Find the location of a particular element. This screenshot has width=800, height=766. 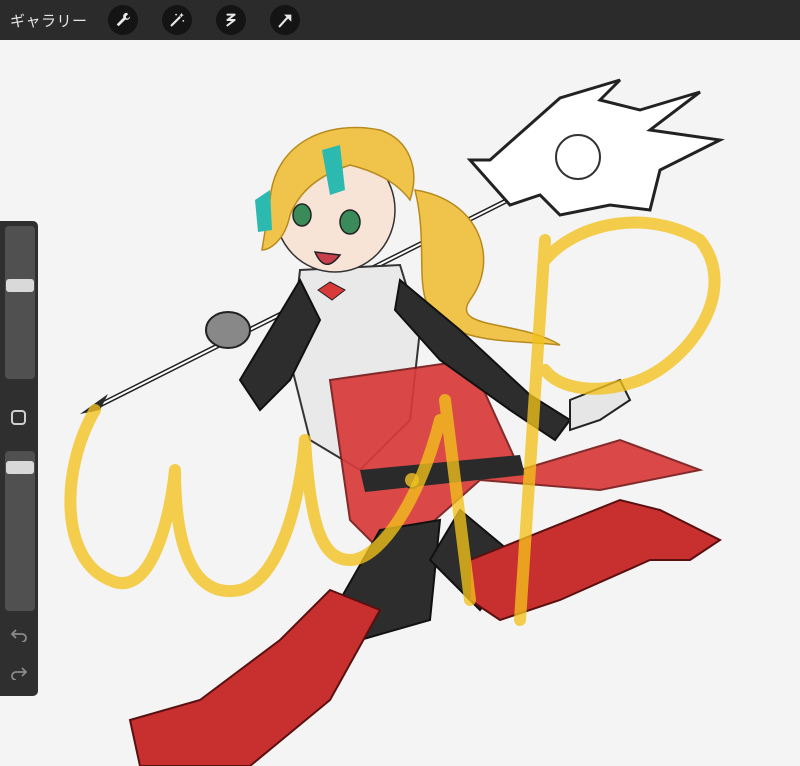

gallery-button: ギャラリー is located at coordinates (49, 20).